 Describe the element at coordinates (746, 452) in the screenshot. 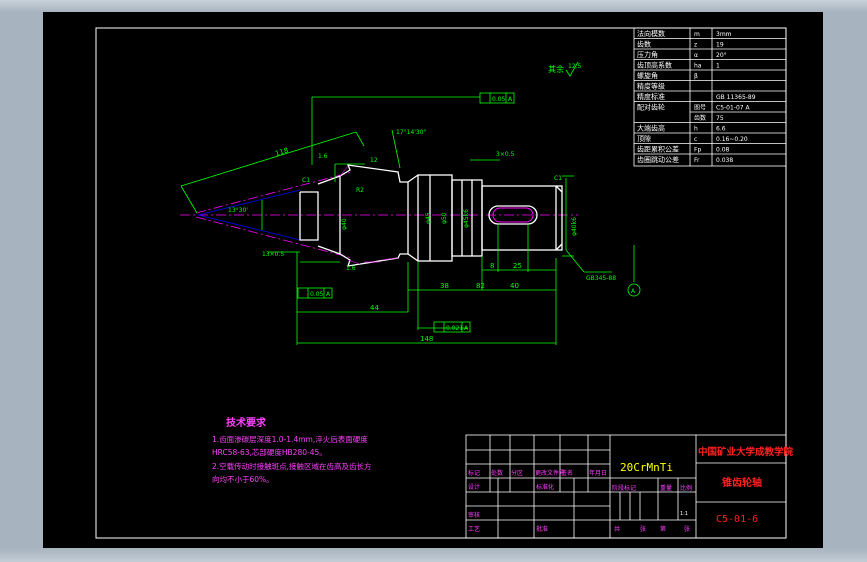

I see `school-name: 中国矿业大学成教学院` at that location.